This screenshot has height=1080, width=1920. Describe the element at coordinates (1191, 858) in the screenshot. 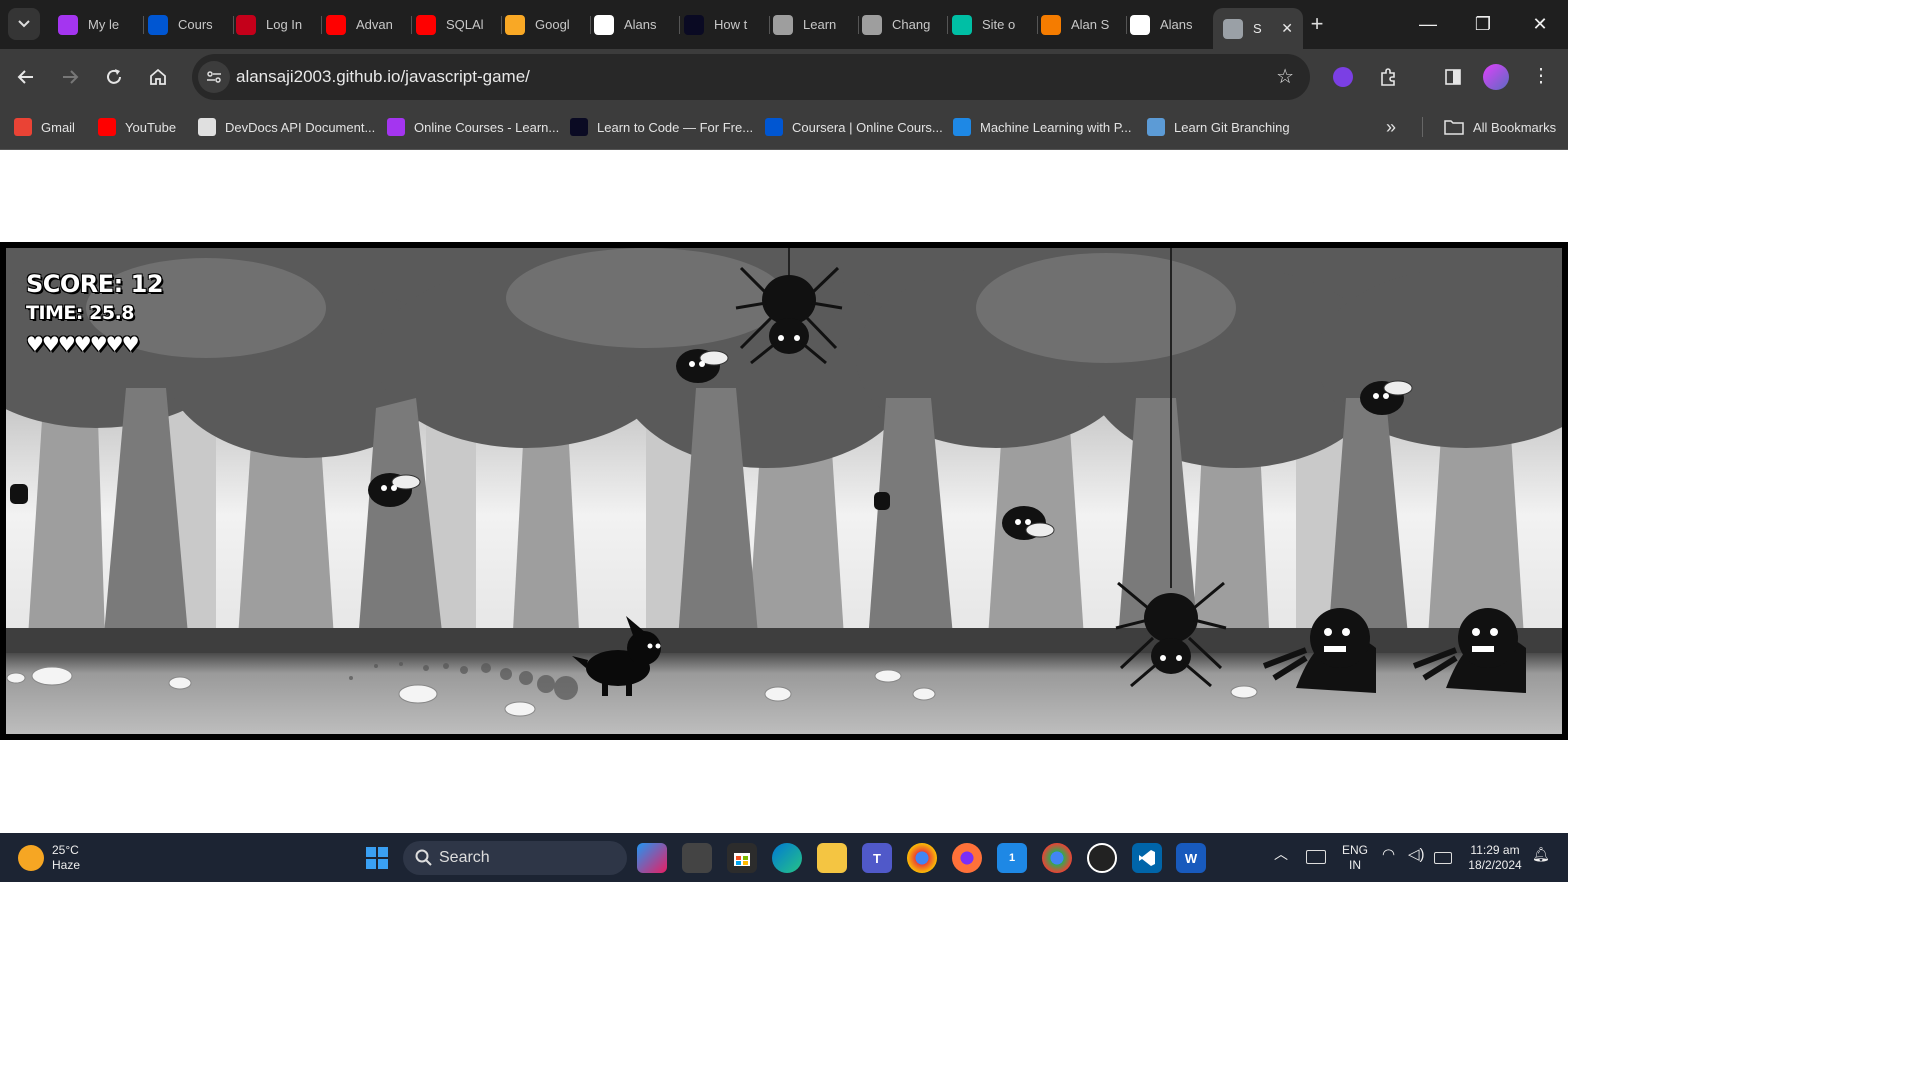

I see `word-icon: W` at that location.